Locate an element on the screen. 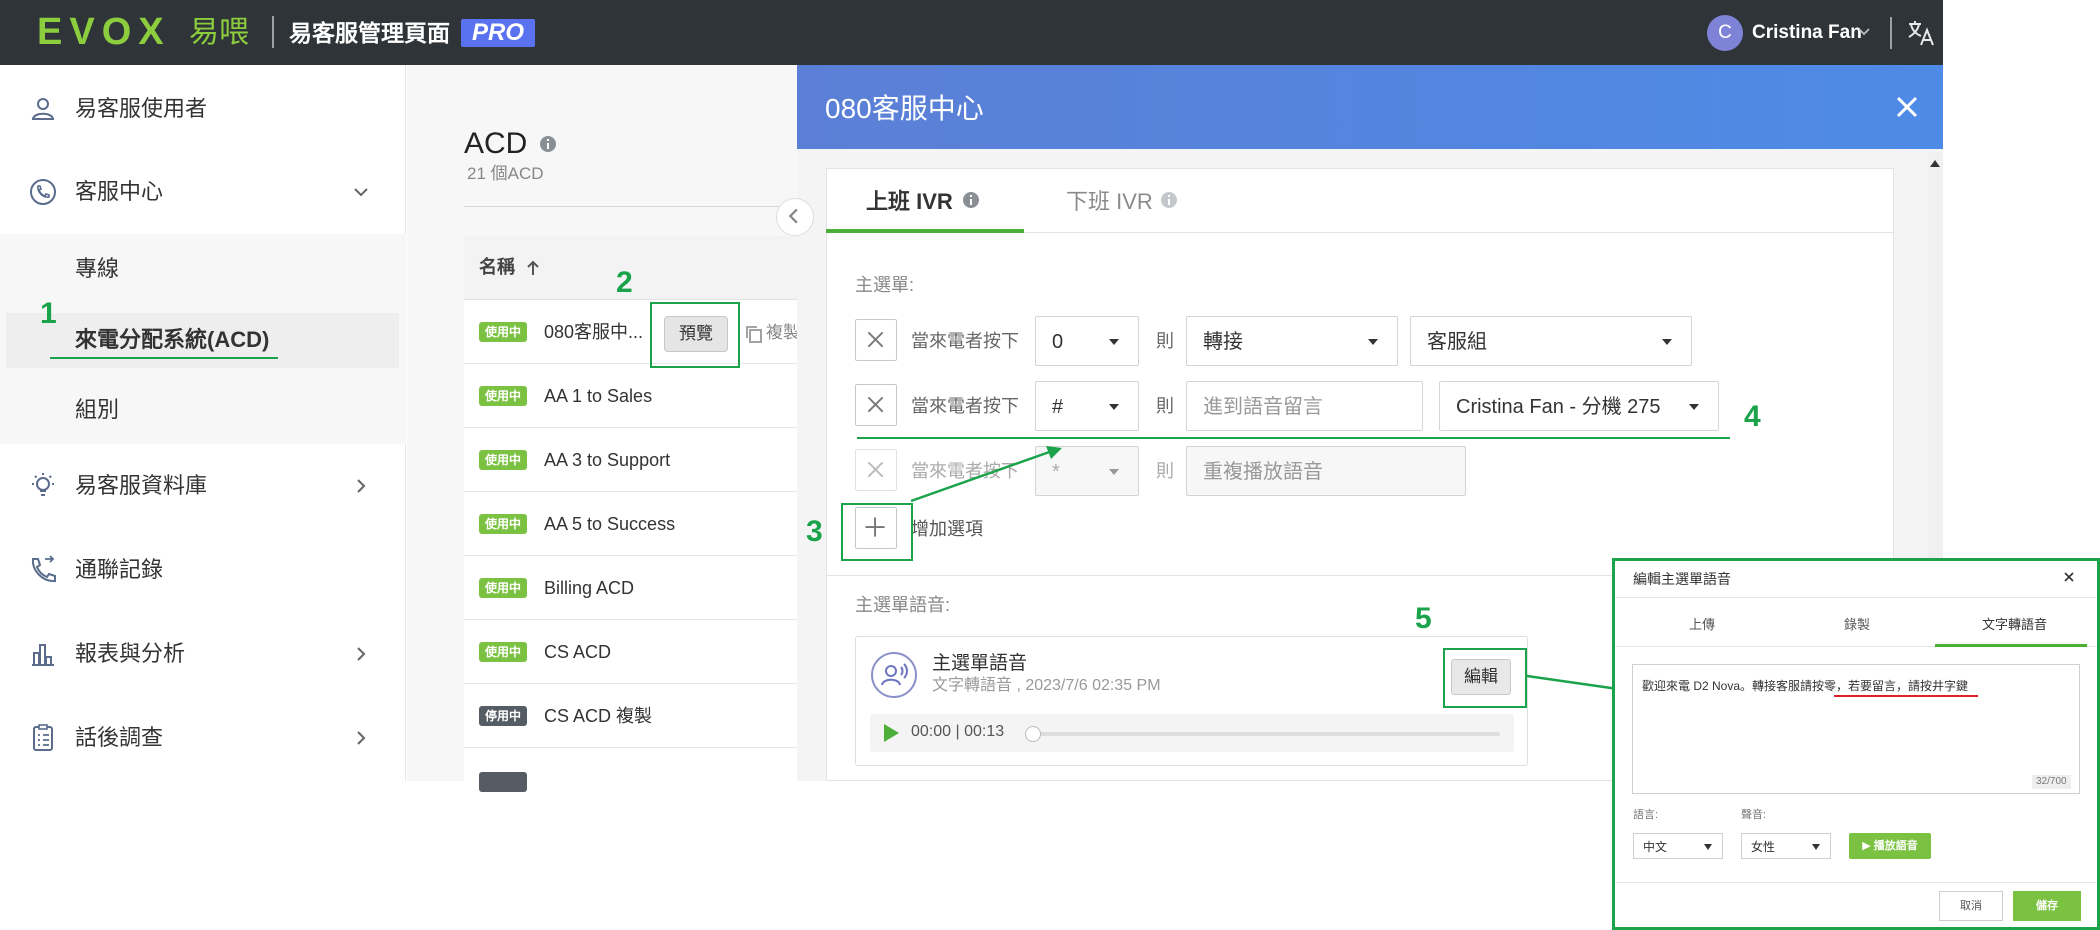 Image resolution: width=2100 pixels, height=930 pixels. lightbulb-icon is located at coordinates (43, 484).